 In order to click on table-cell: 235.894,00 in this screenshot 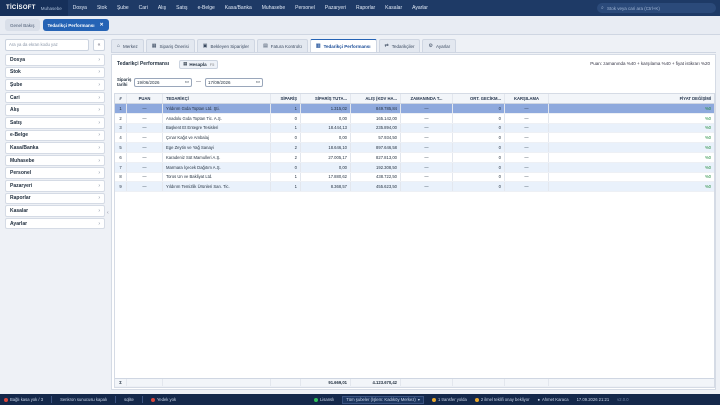, I will do `click(376, 128)`.